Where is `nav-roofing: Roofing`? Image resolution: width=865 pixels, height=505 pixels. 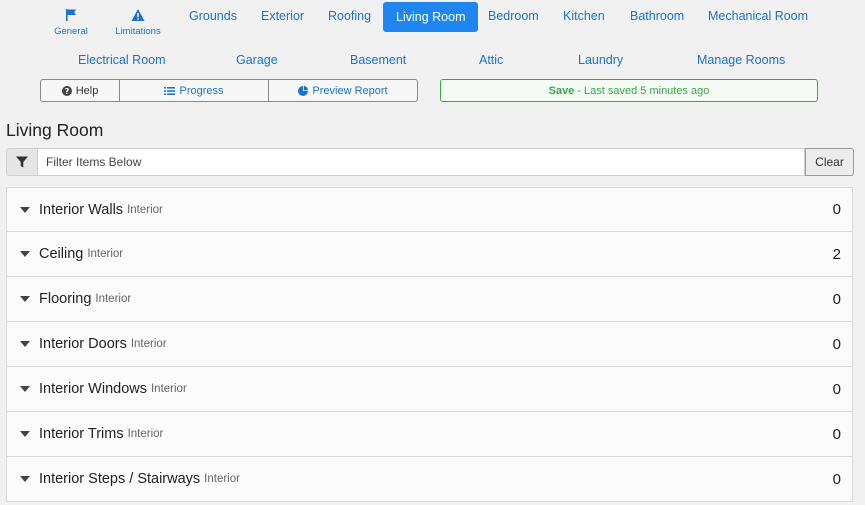 nav-roofing: Roofing is located at coordinates (349, 16).